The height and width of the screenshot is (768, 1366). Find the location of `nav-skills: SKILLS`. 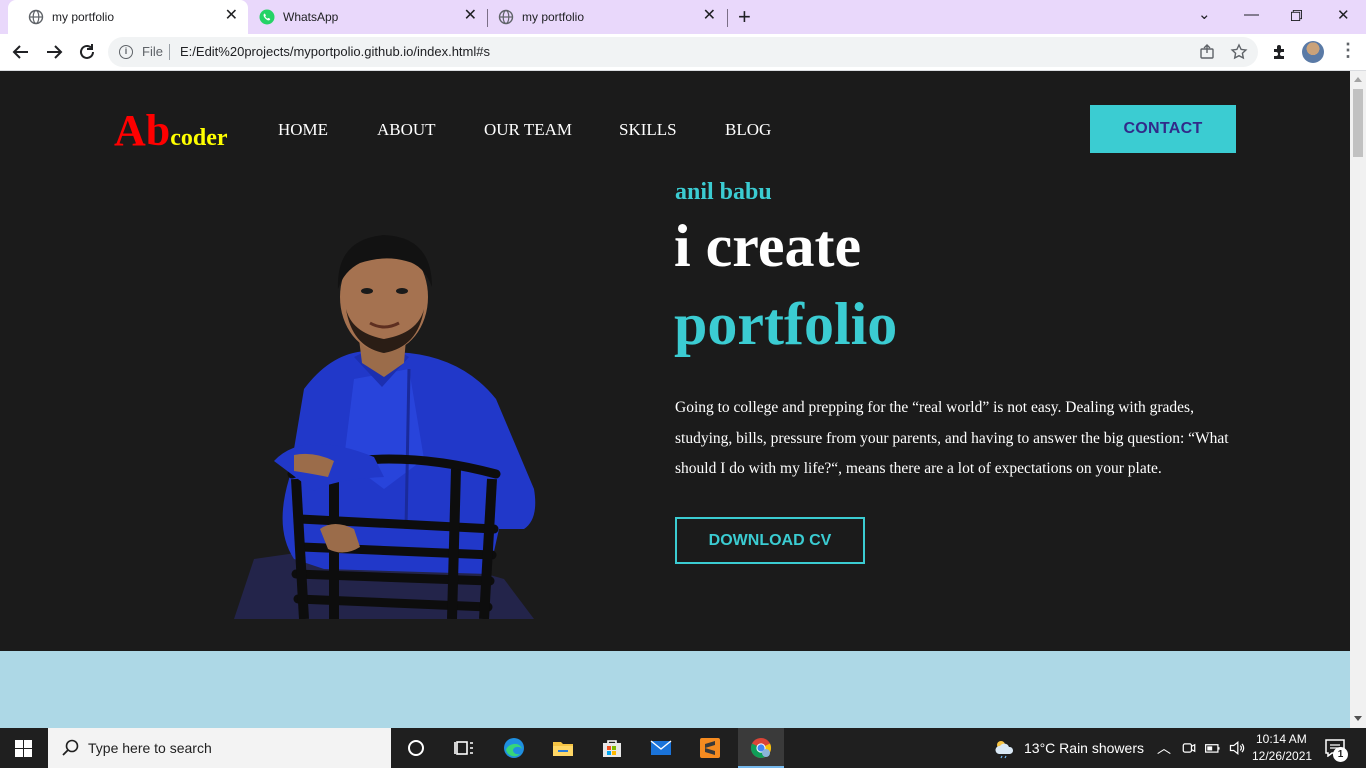

nav-skills: SKILLS is located at coordinates (648, 130).